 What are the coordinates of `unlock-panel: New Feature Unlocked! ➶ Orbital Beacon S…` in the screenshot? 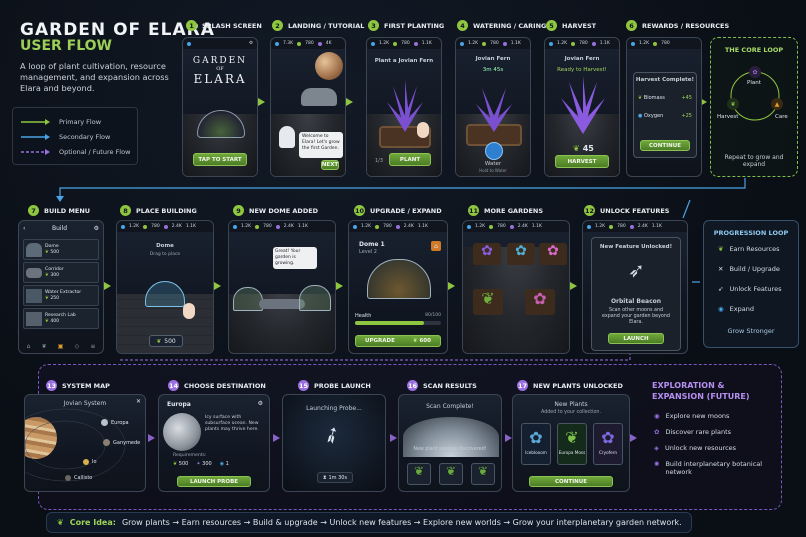 It's located at (636, 294).